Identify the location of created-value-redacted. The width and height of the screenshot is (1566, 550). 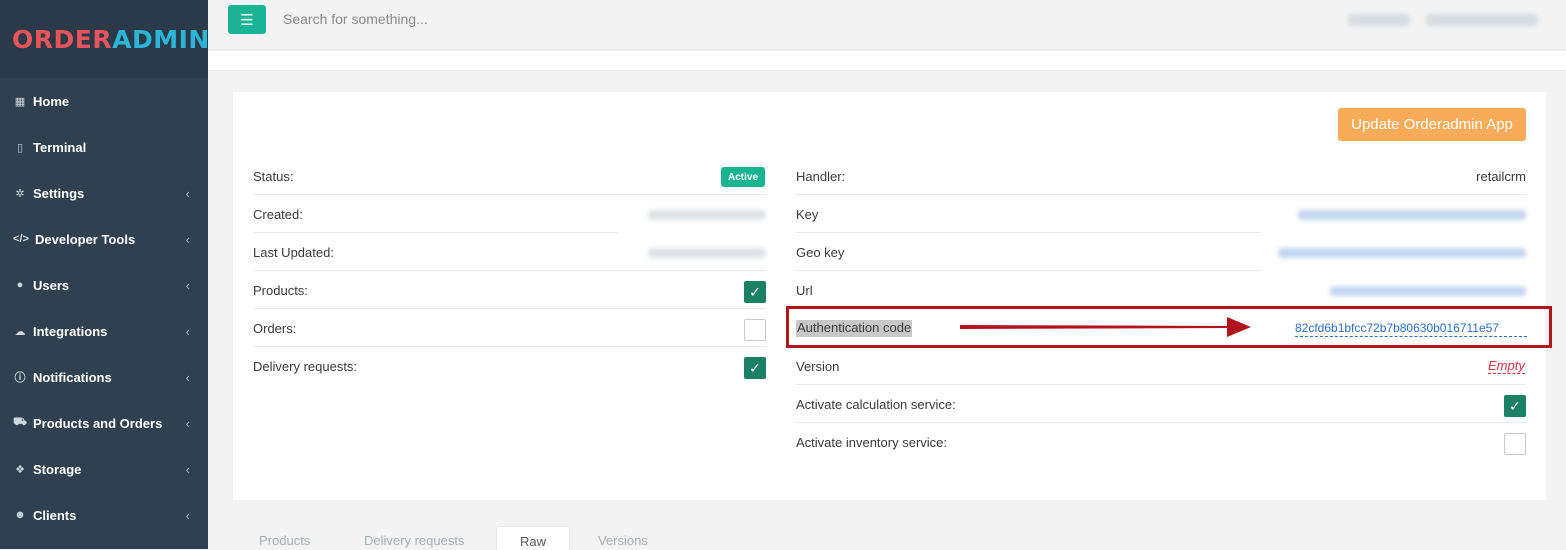
(707, 215).